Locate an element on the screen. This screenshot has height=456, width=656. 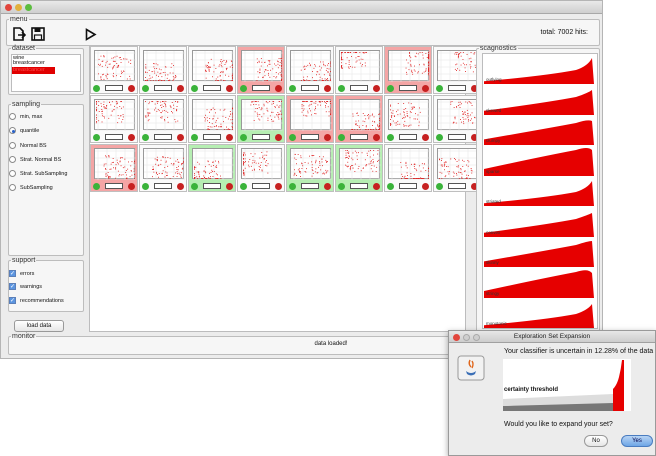
sampling-option-strat-normal-bs: Strat. Normal BS is located at coordinates (35, 159).